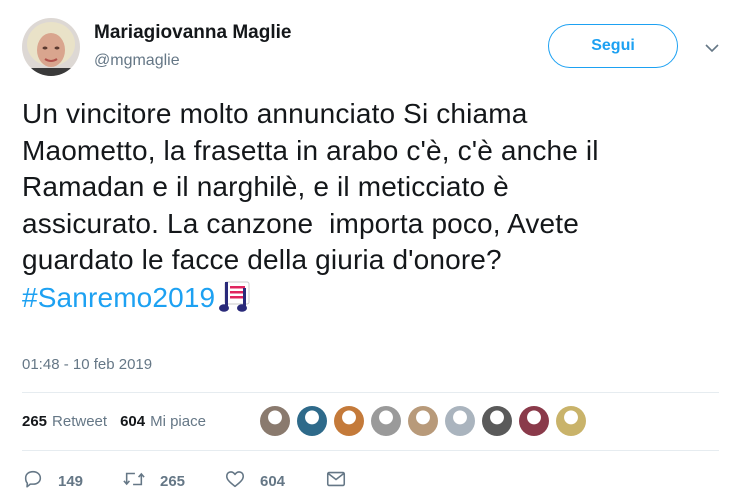 The height and width of the screenshot is (504, 739). I want to click on user-name: Mariagiovanna Maglie, so click(192, 33).